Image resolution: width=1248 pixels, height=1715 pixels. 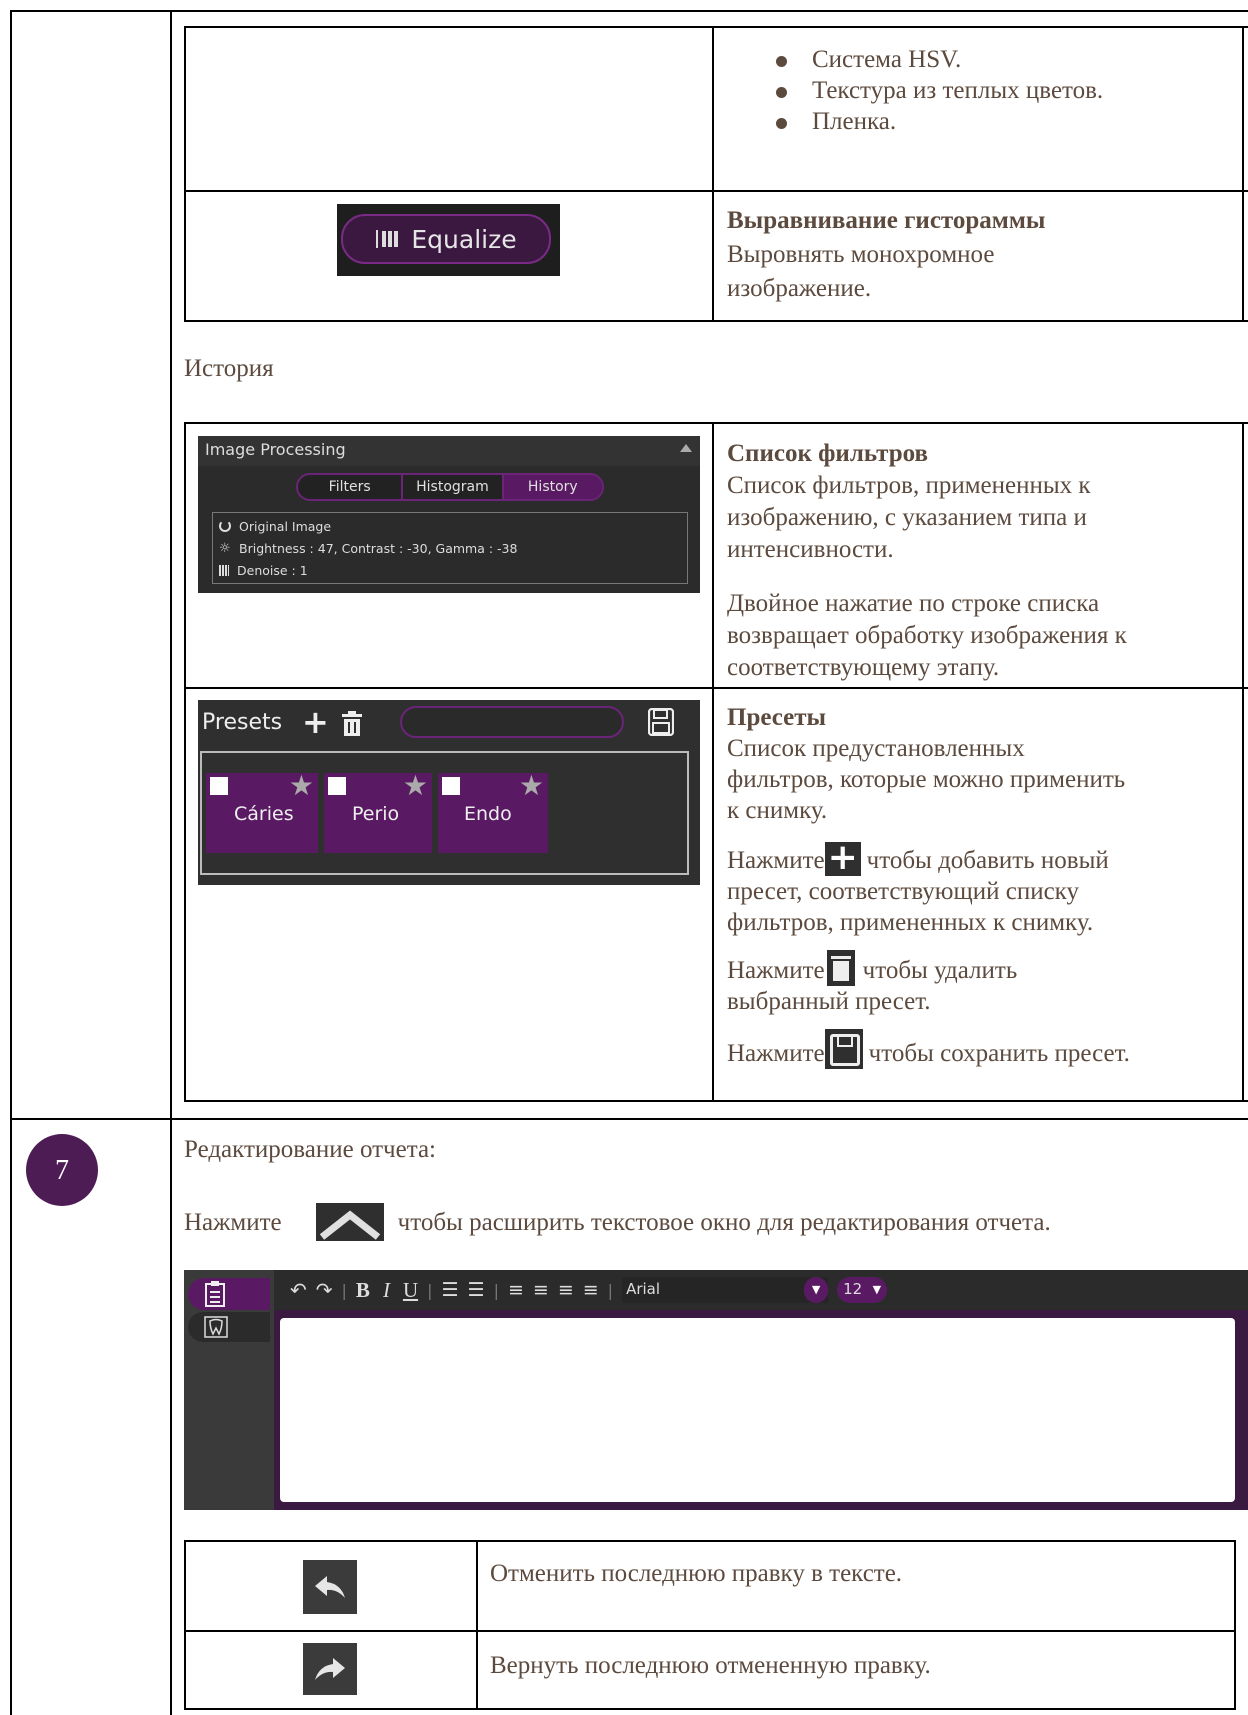 I want to click on redo-icon, so click(x=330, y=1669).